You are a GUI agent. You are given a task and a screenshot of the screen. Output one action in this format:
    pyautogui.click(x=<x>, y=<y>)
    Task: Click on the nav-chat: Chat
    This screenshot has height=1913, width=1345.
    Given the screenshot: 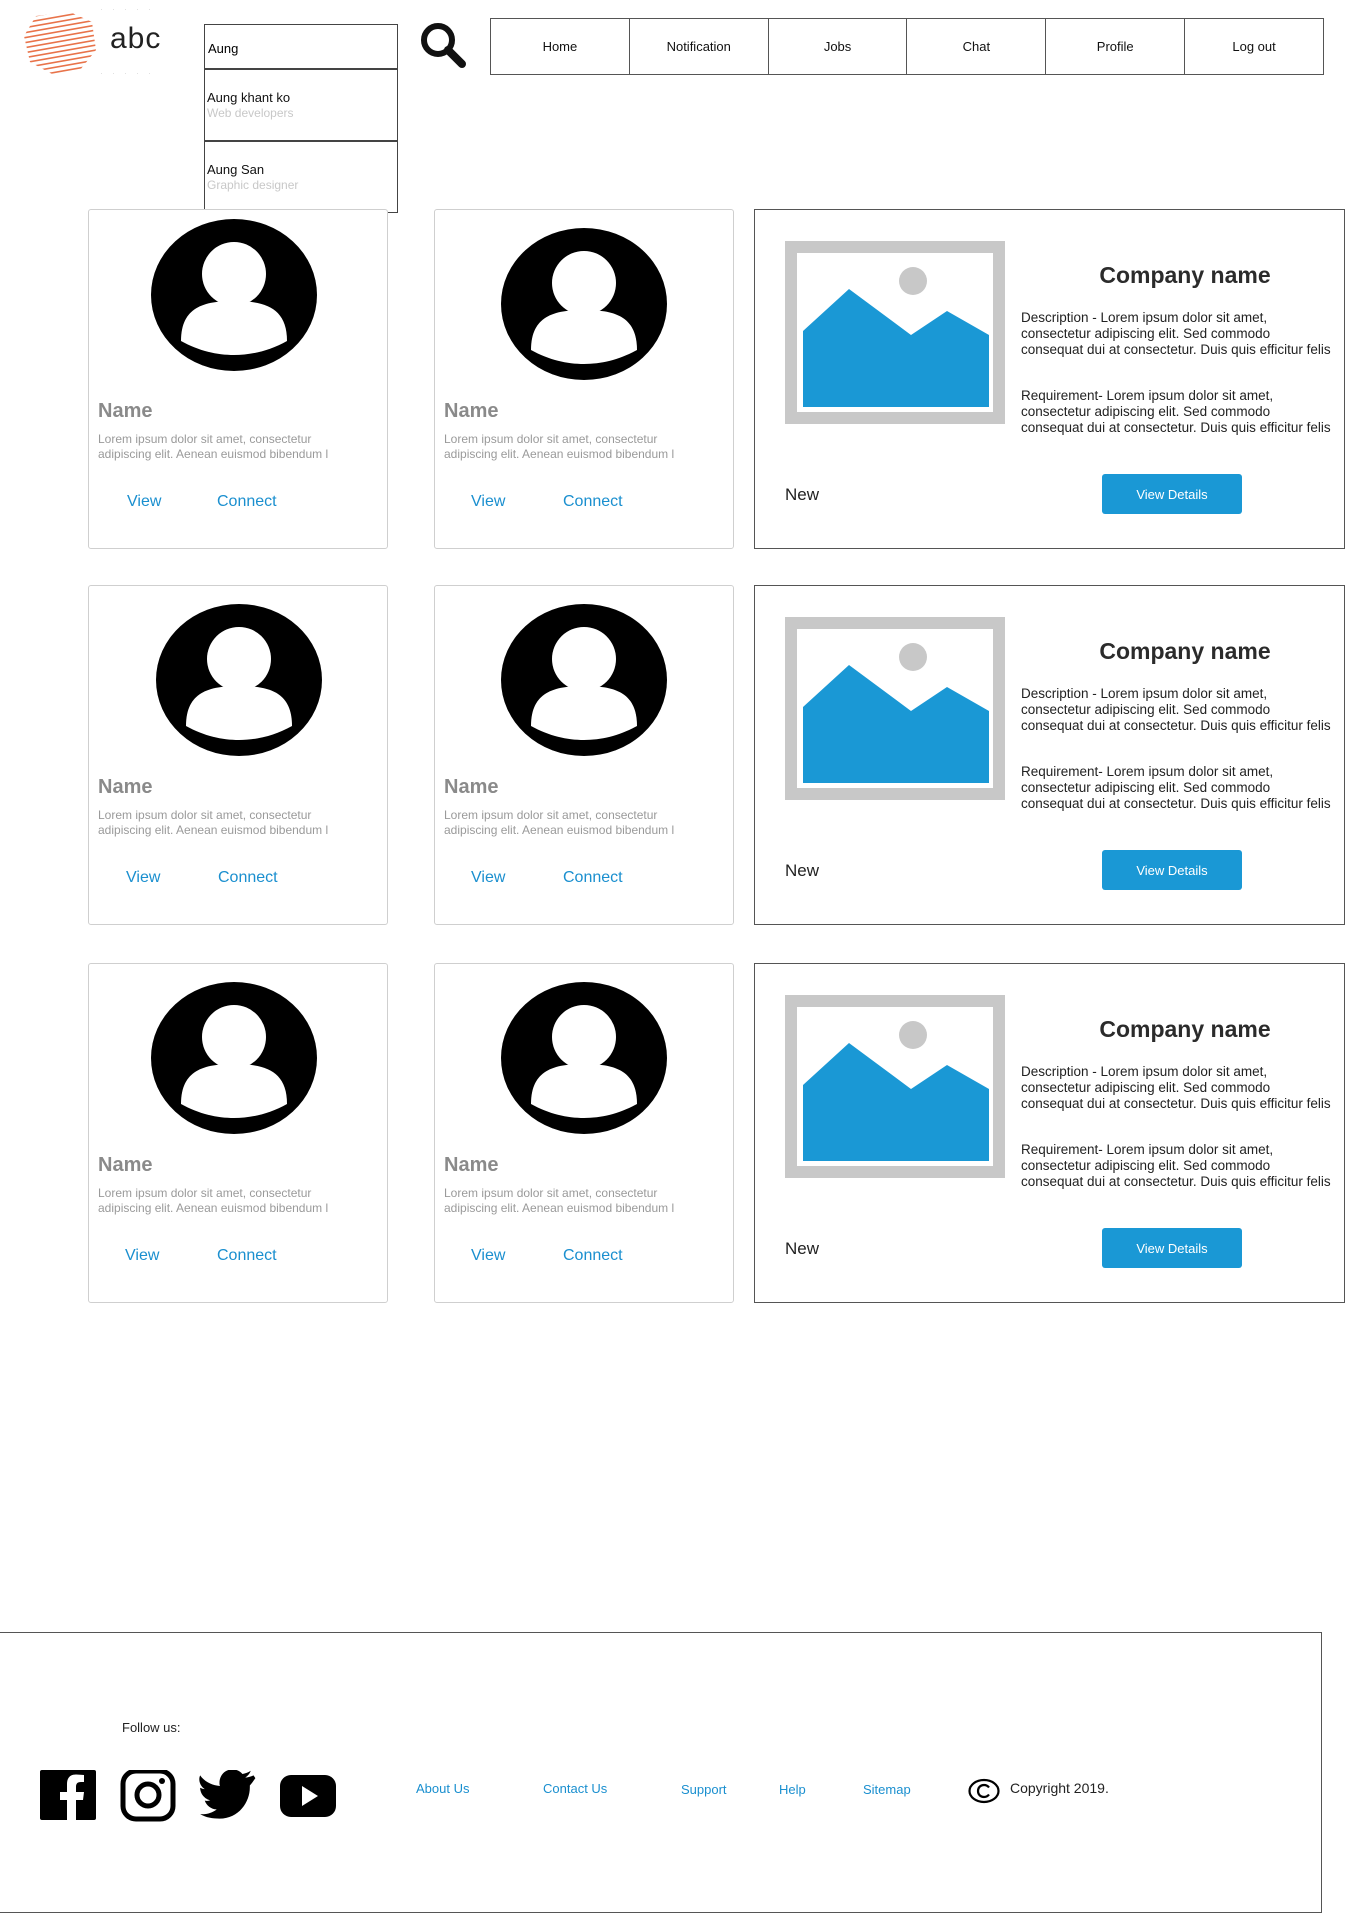 What is the action you would take?
    pyautogui.click(x=977, y=46)
    